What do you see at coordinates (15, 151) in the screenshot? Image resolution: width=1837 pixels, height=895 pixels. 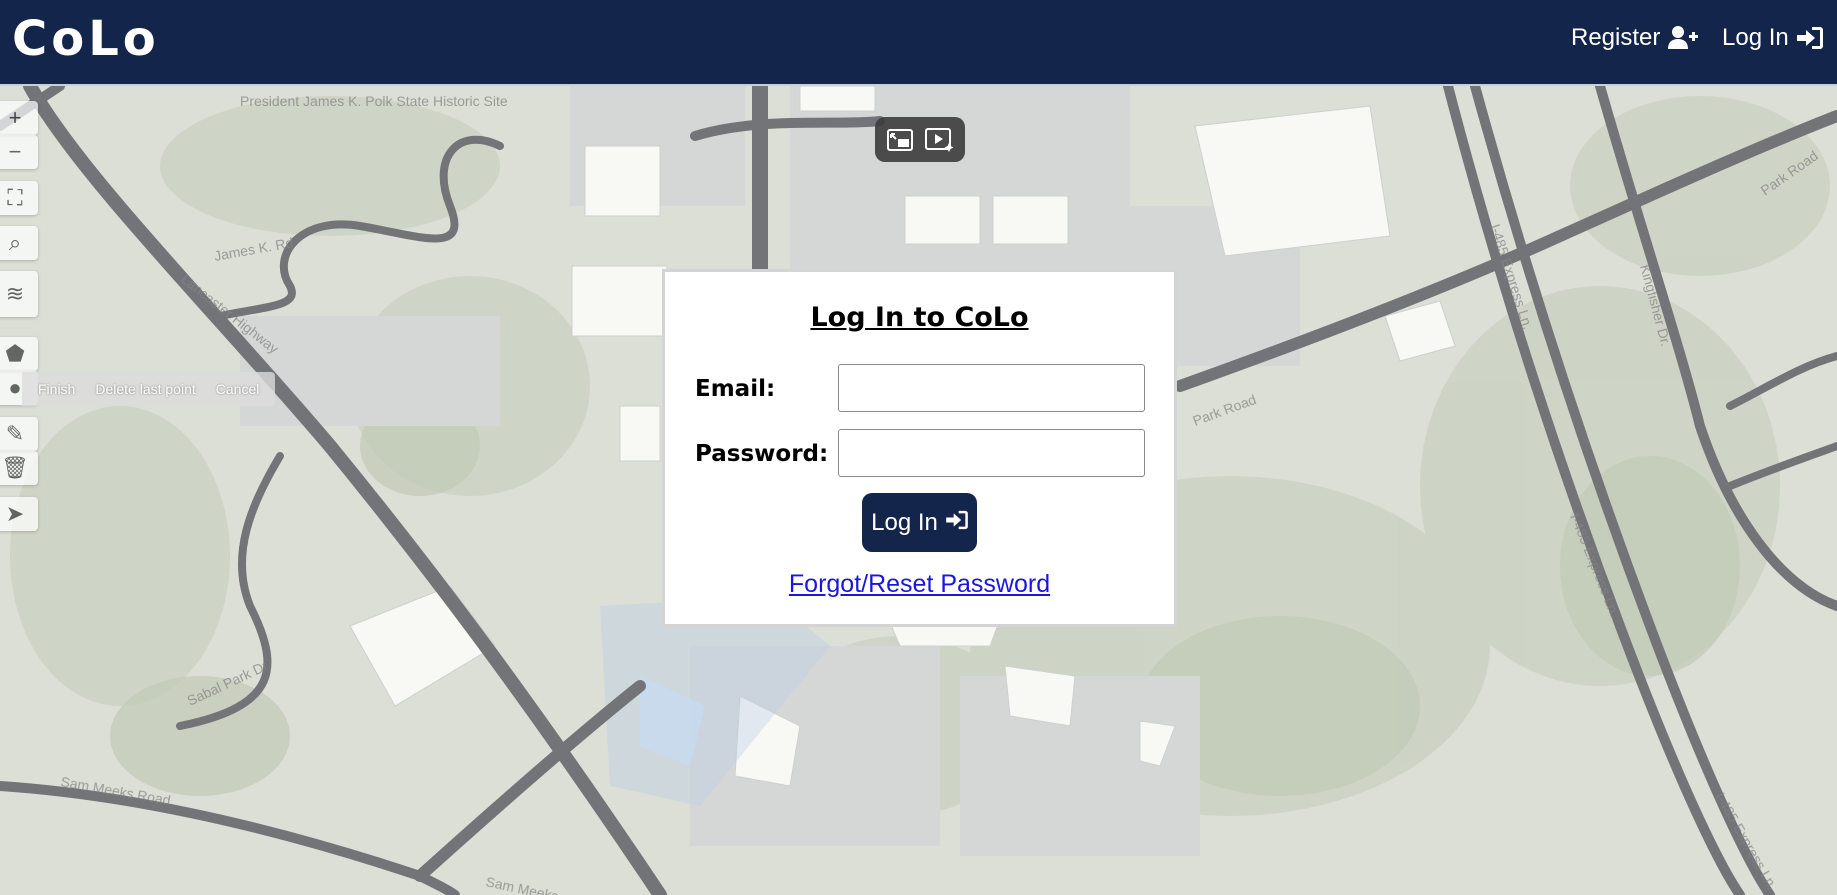 I see `minus-icon: −` at bounding box center [15, 151].